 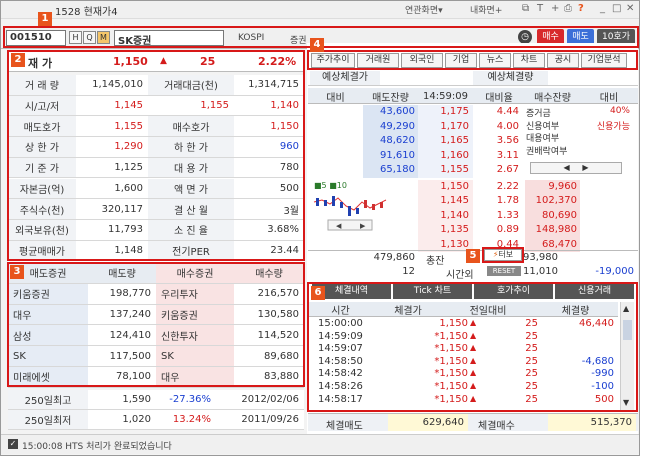 I want to click on orderbook-header: 대비 매도잔량 14:59:09 대비율 매수잔량 대비, so click(x=473, y=96).